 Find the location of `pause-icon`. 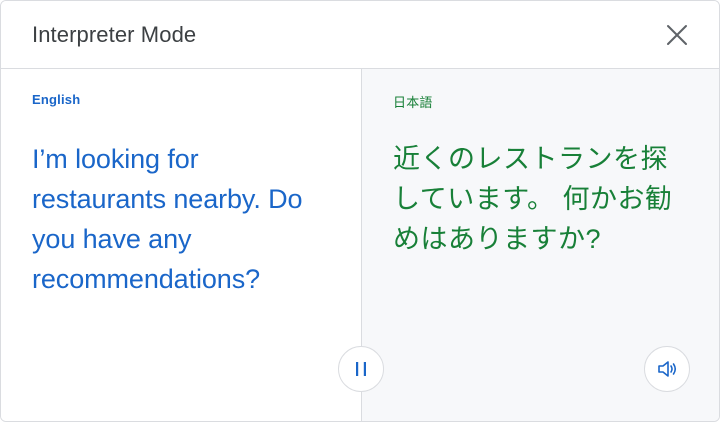

pause-icon is located at coordinates (361, 369).